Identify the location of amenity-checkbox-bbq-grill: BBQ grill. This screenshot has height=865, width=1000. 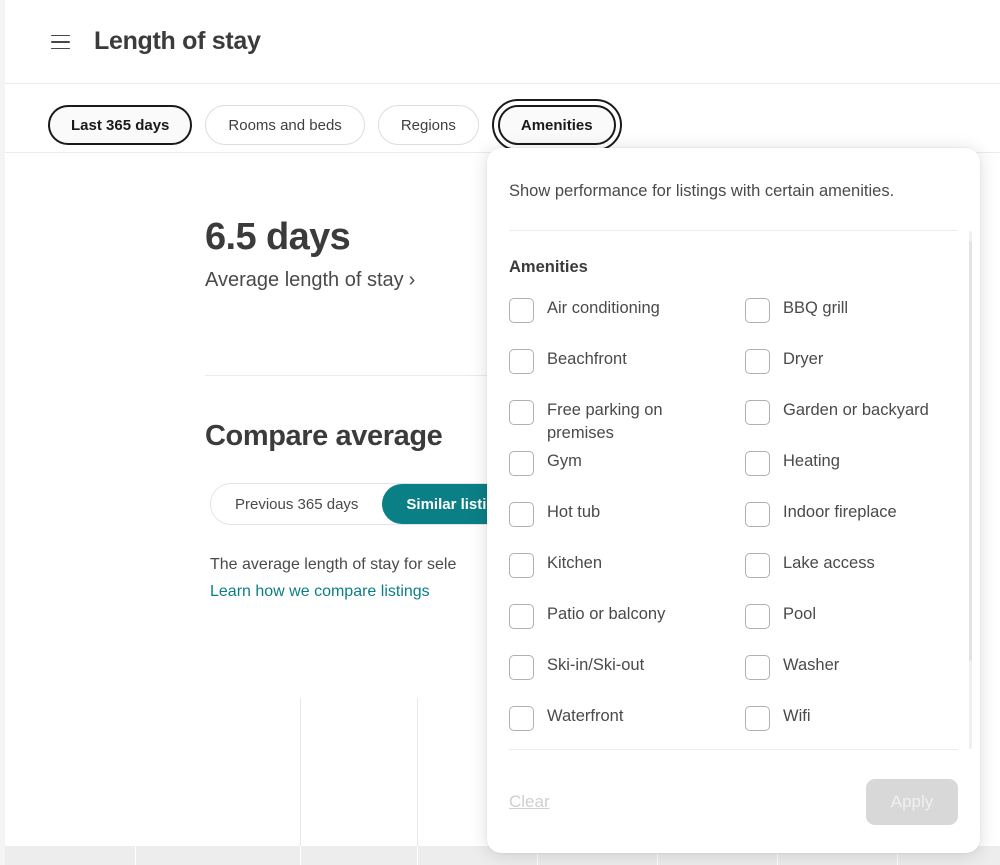
(851, 320).